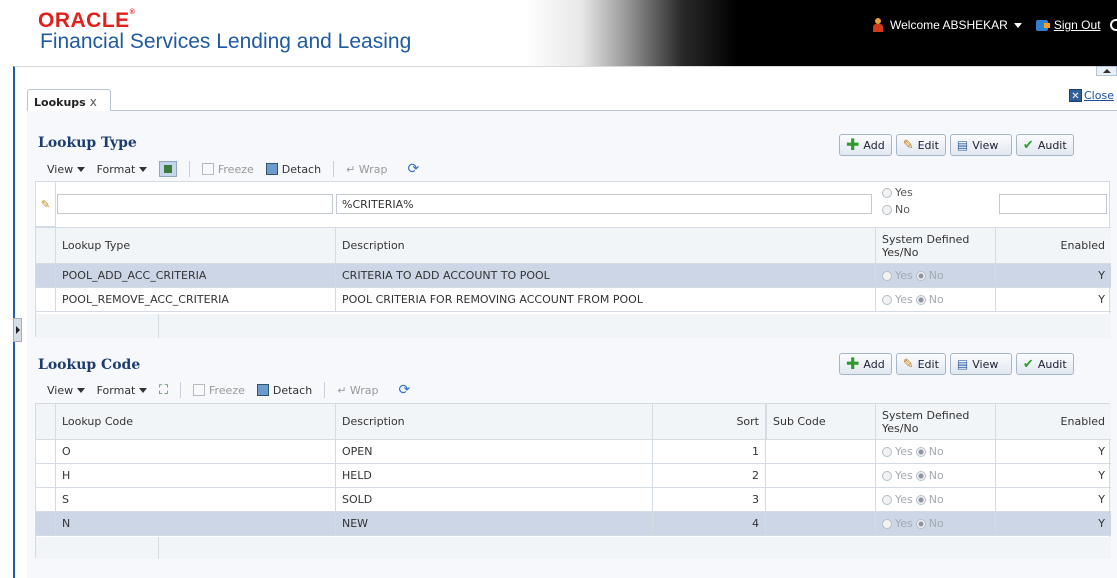 The width and height of the screenshot is (1117, 578). What do you see at coordinates (1052, 145) in the screenshot?
I see `audit-label: Audit` at bounding box center [1052, 145].